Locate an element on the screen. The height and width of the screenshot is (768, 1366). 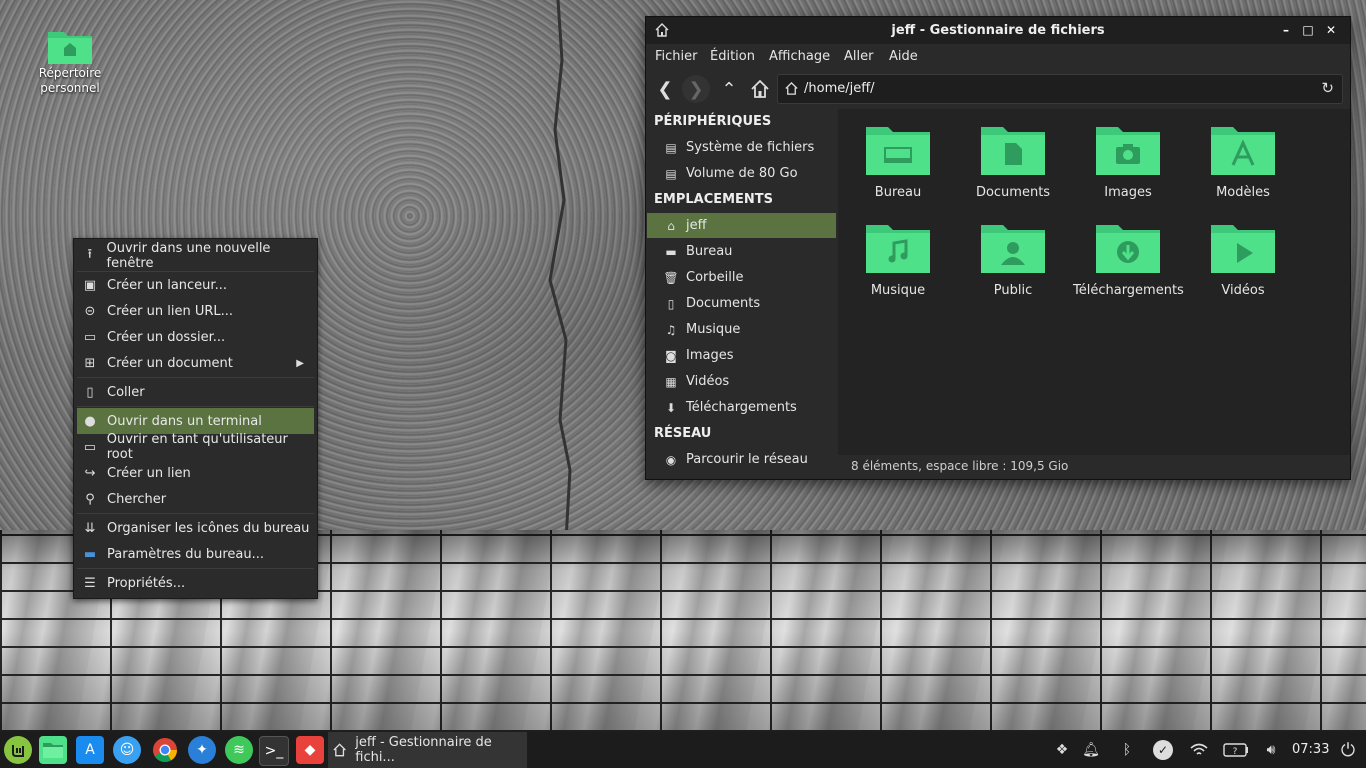
folder-bureau: Bureau is located at coordinates (898, 169).